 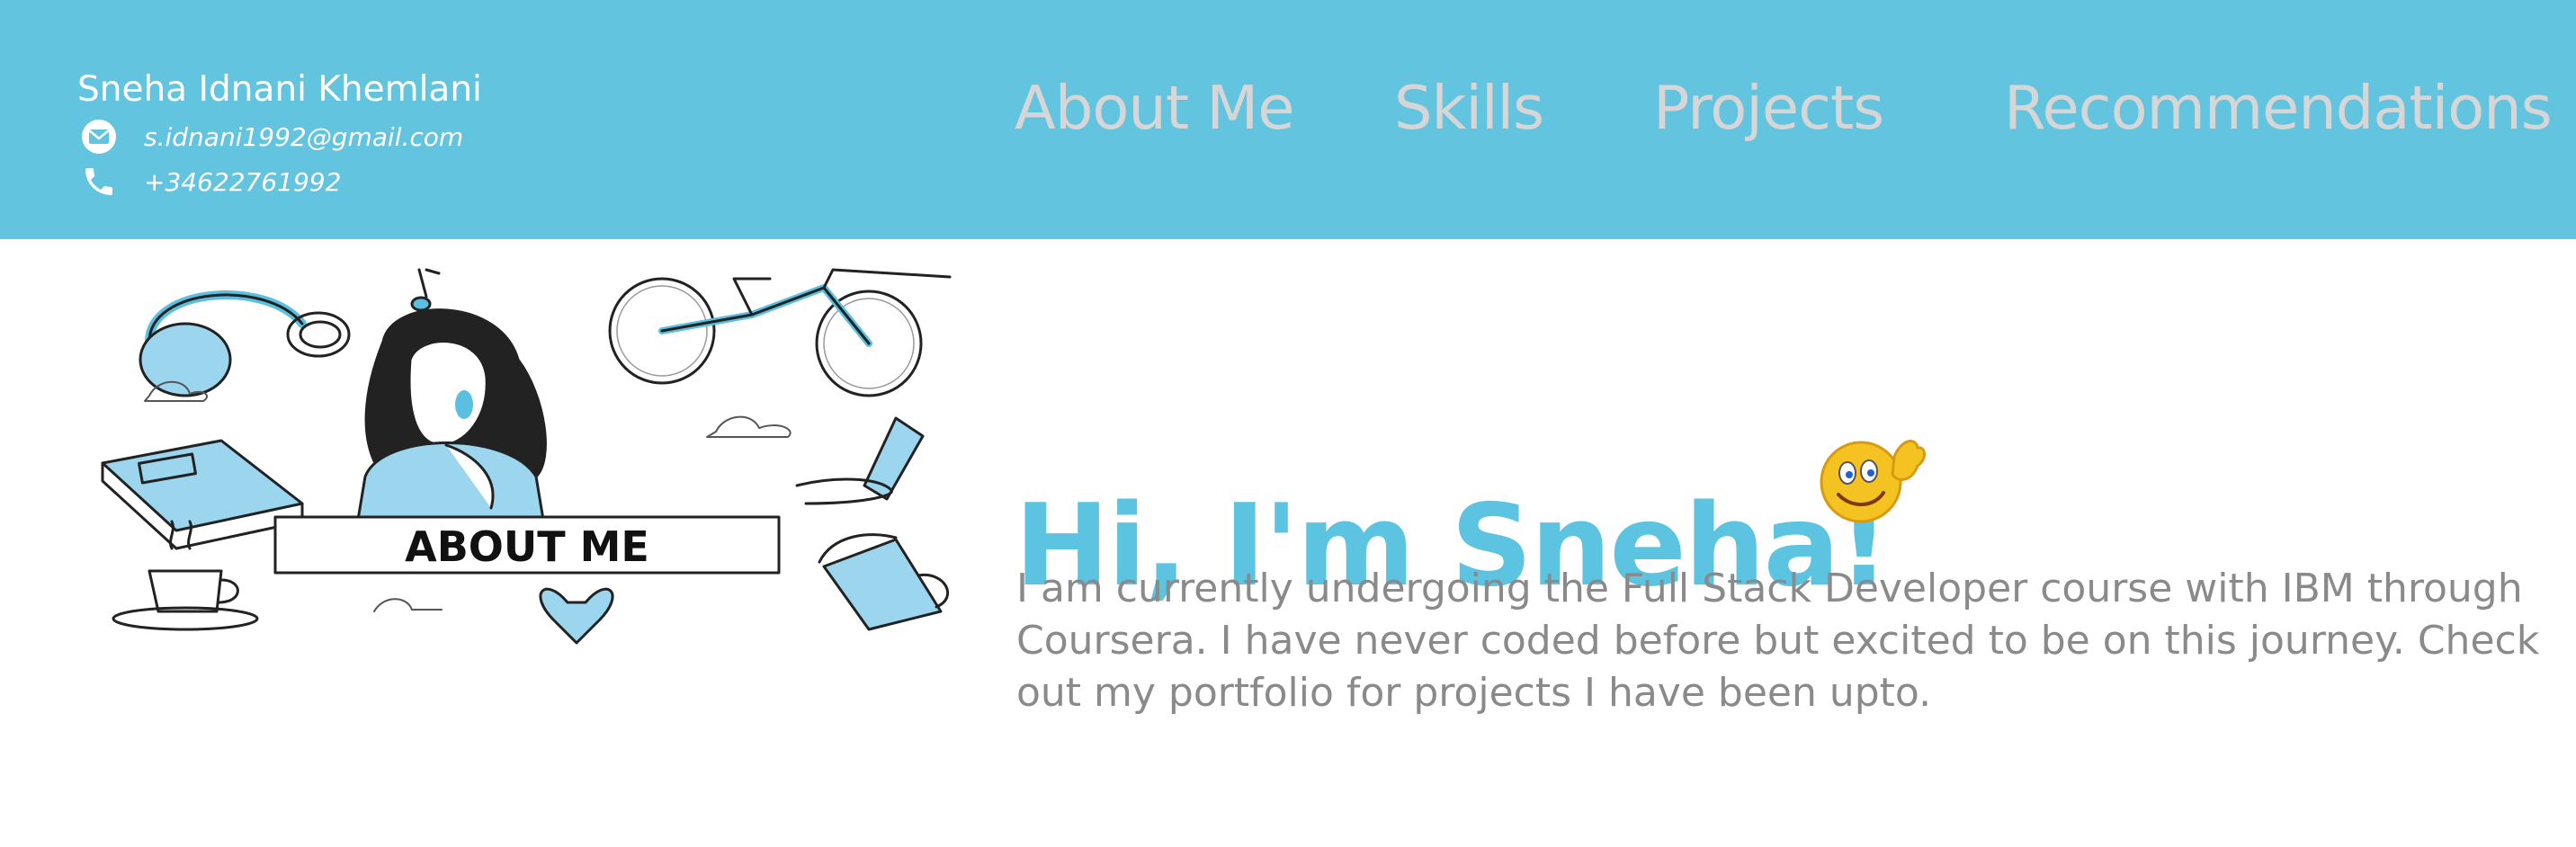 What do you see at coordinates (860, 460) in the screenshot?
I see `pen-icon` at bounding box center [860, 460].